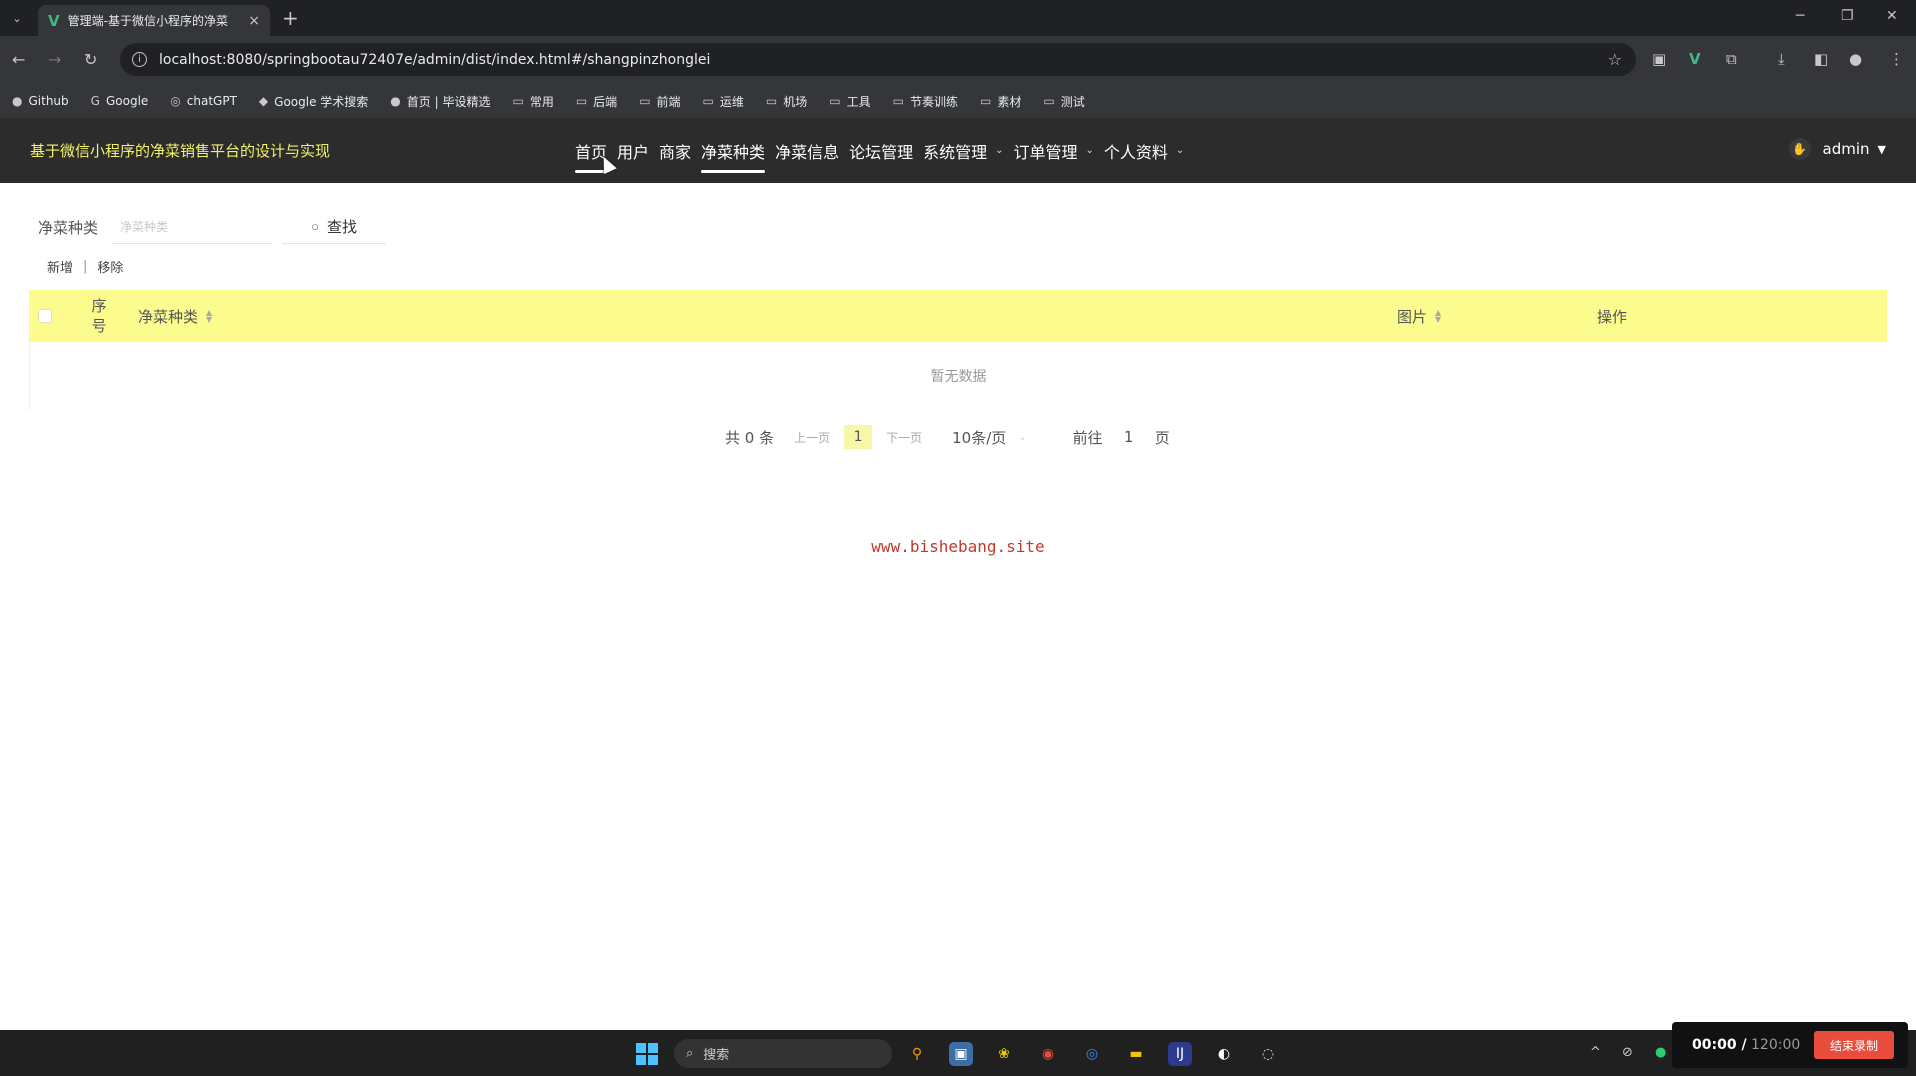  Describe the element at coordinates (1063, 101) in the screenshot. I see `bookmark-folder: ▭ 测试` at that location.